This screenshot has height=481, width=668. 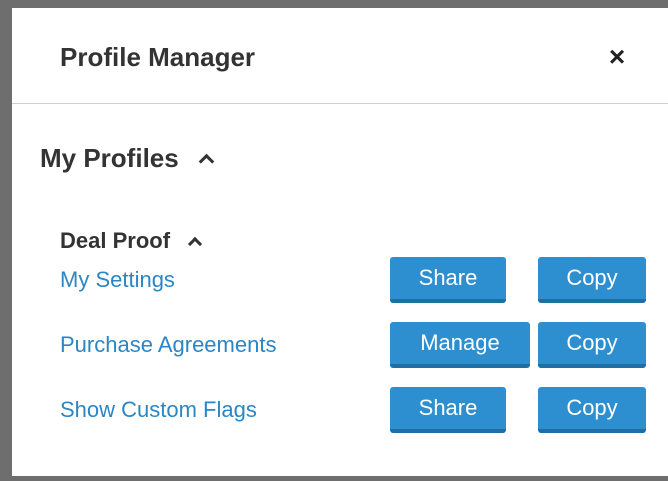 I want to click on profile-link-purchase-agreements: Purchase Agreements, so click(x=168, y=345).